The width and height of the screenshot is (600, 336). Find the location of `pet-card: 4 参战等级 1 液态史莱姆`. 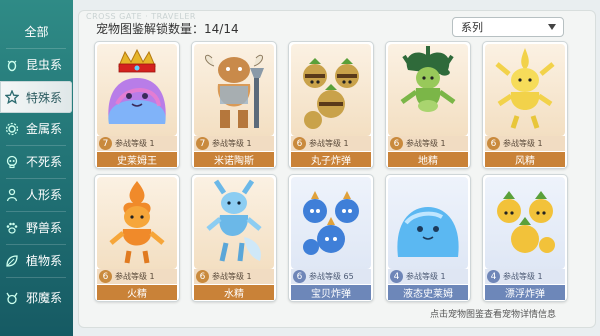

pet-card: 4 参战等级 1 液态史莱姆 is located at coordinates (428, 238).